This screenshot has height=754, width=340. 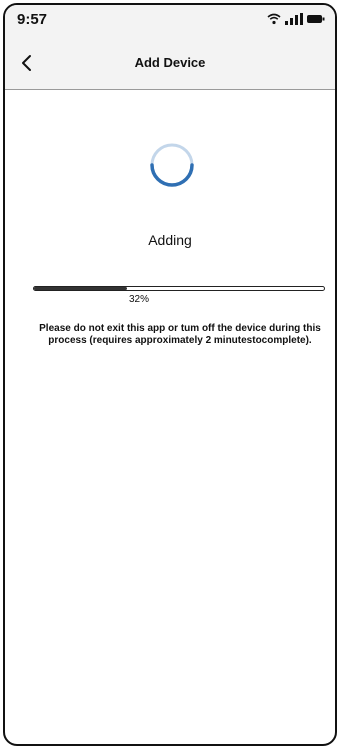 I want to click on status-time: 9:57, so click(x=32, y=19).